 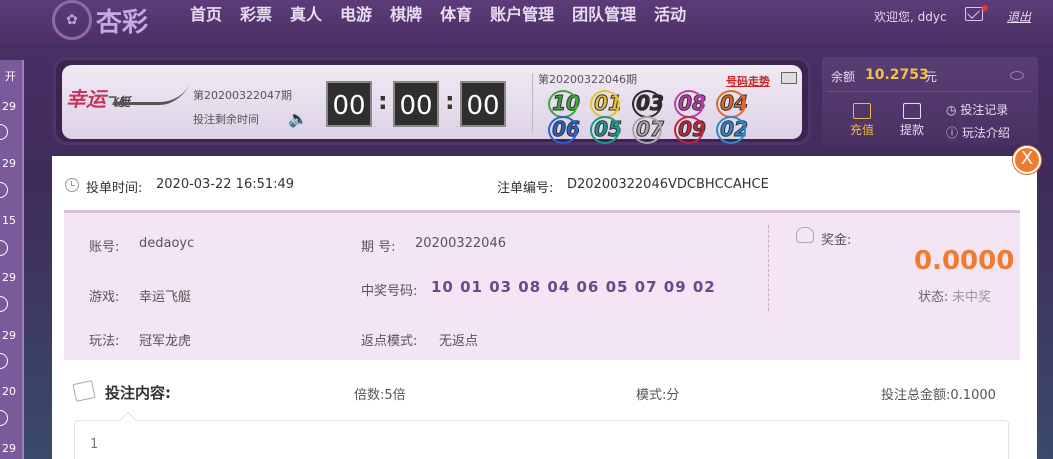 I want to click on nav-slots: 电游, so click(x=356, y=15).